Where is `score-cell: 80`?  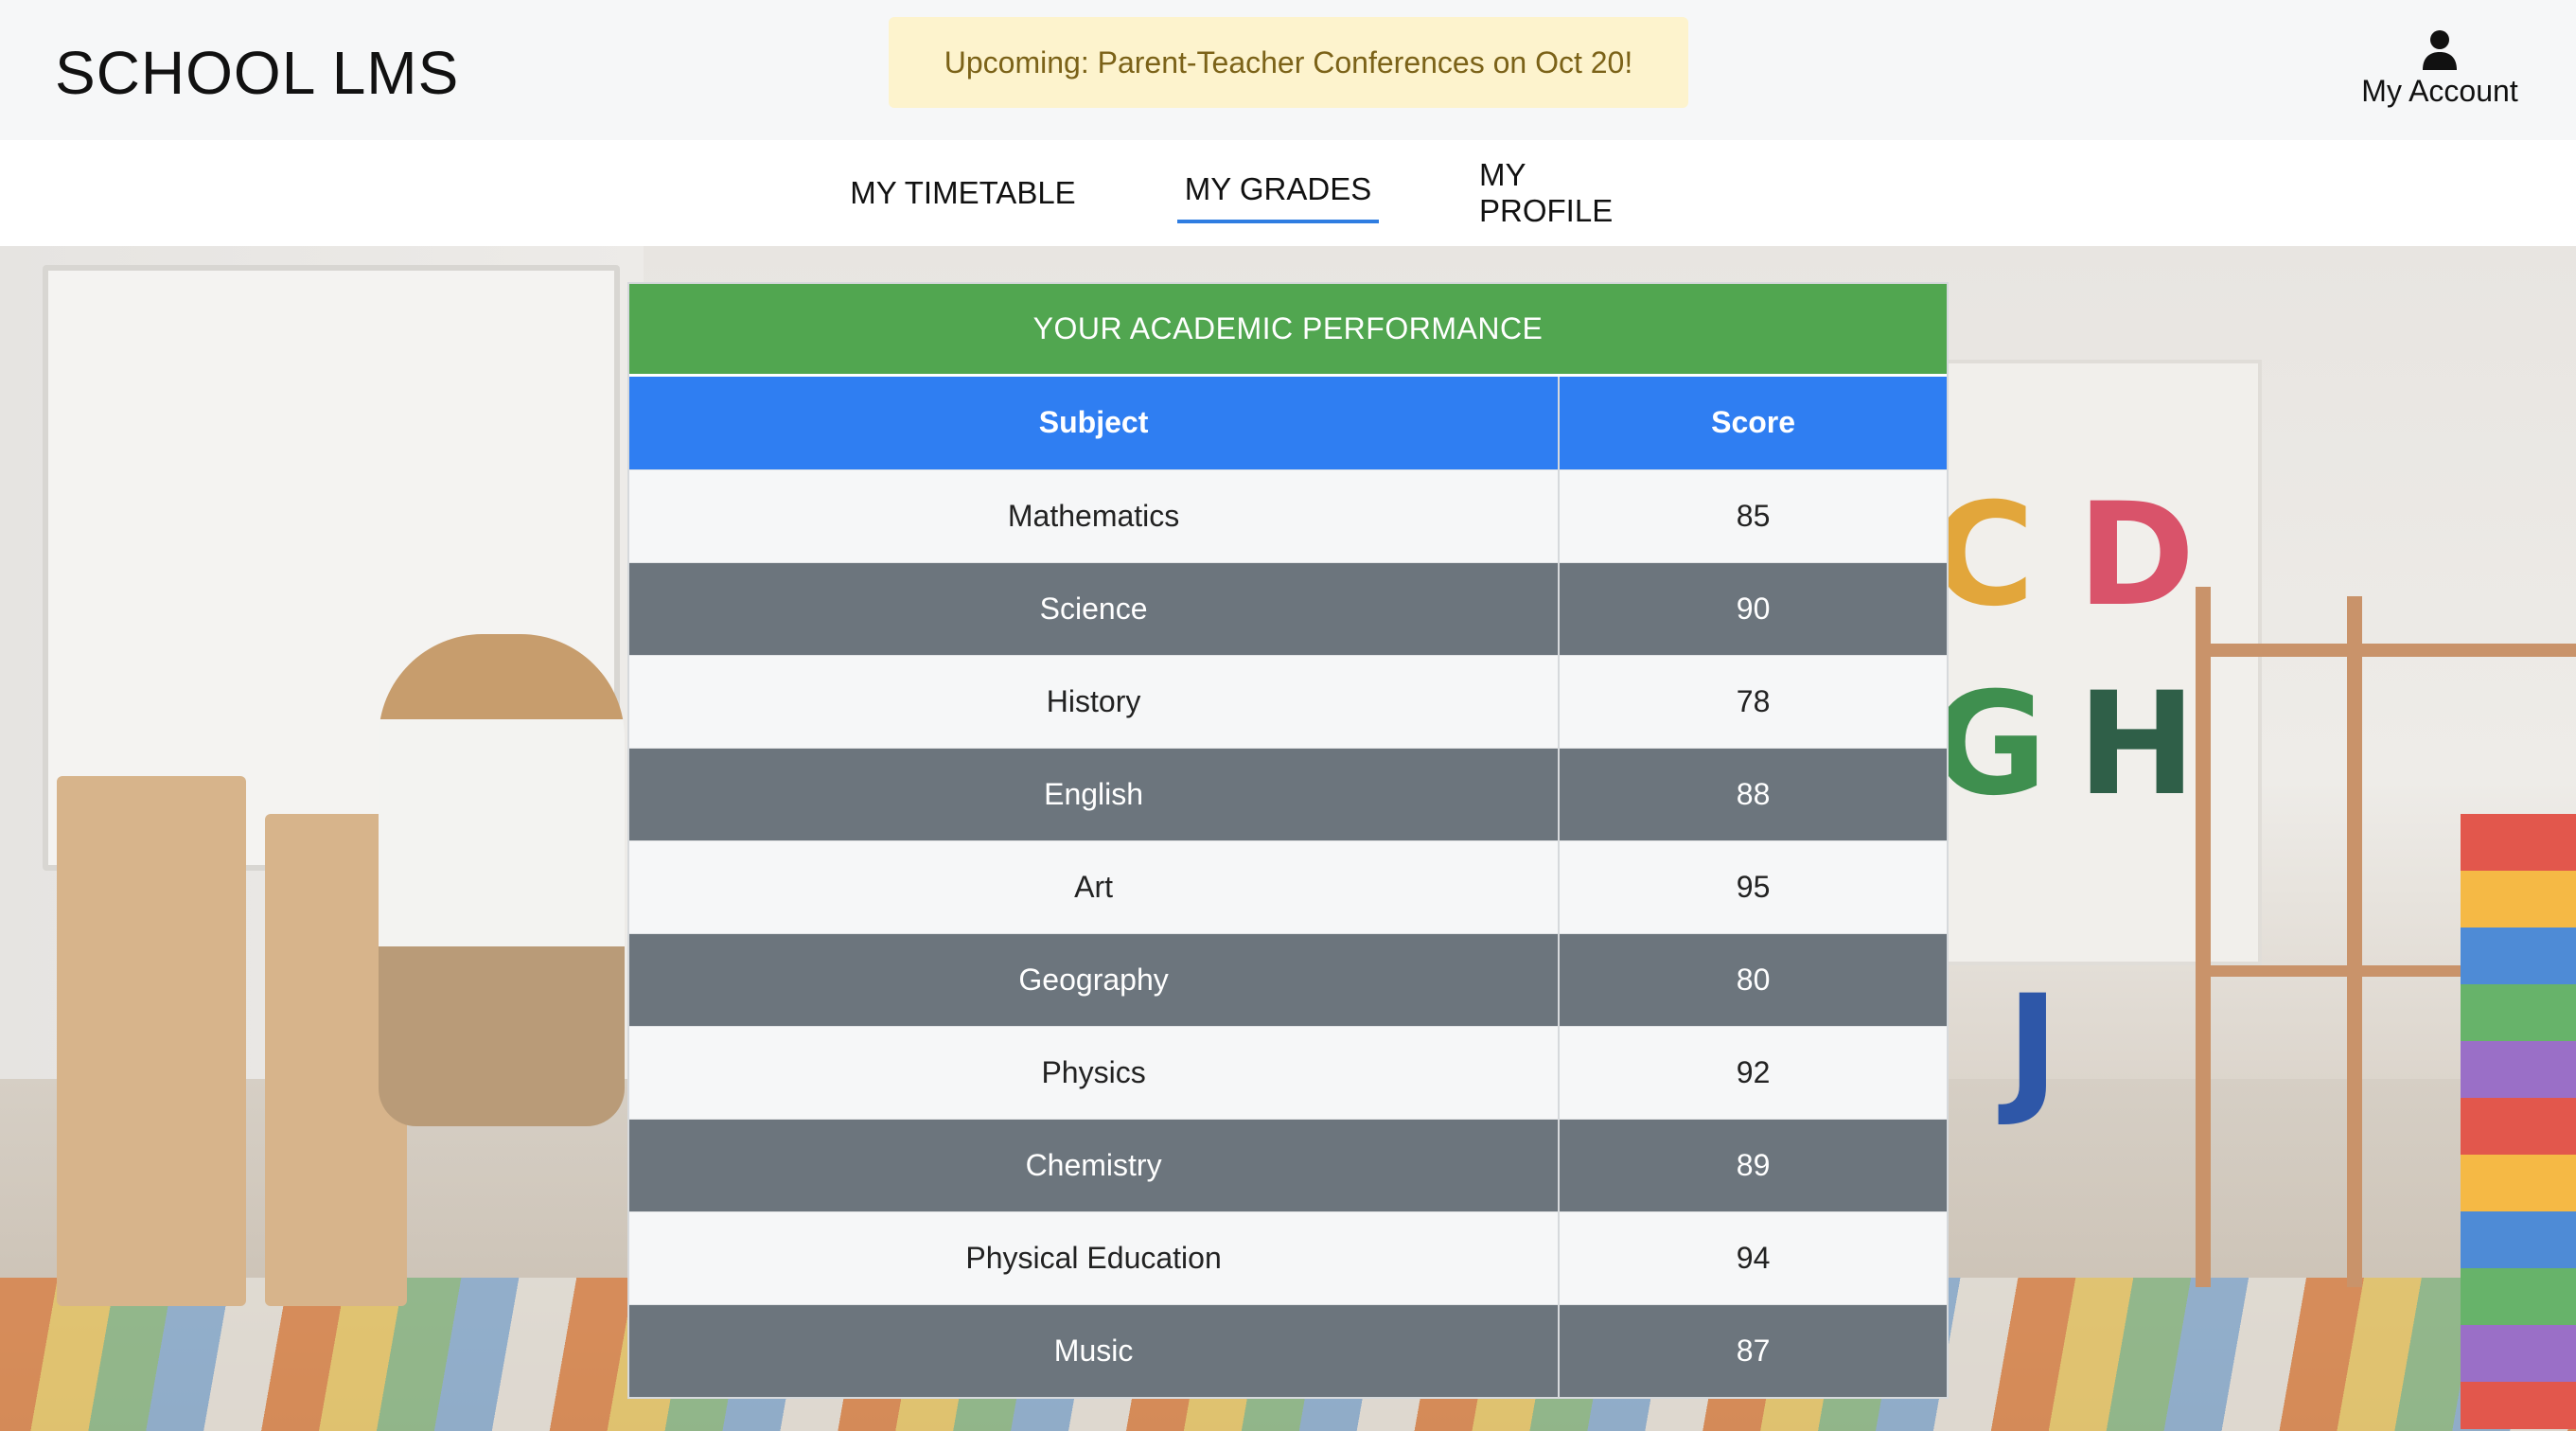
score-cell: 80 is located at coordinates (1753, 979).